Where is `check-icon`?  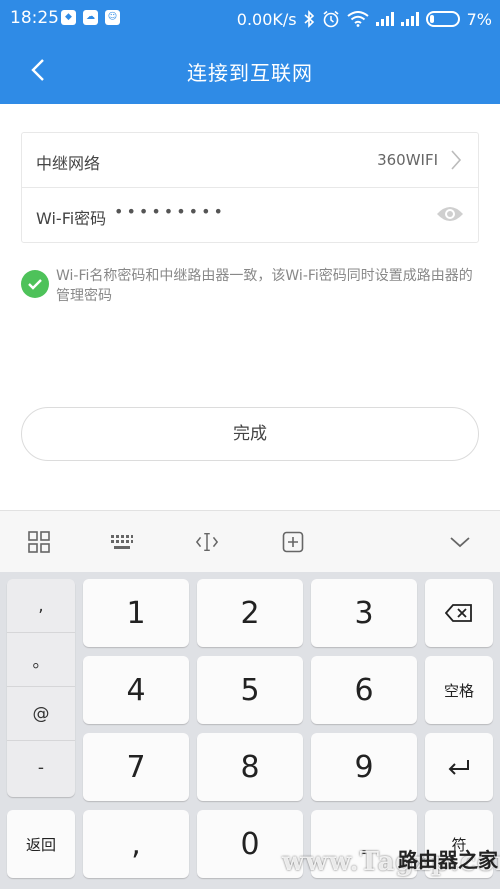 check-icon is located at coordinates (35, 284).